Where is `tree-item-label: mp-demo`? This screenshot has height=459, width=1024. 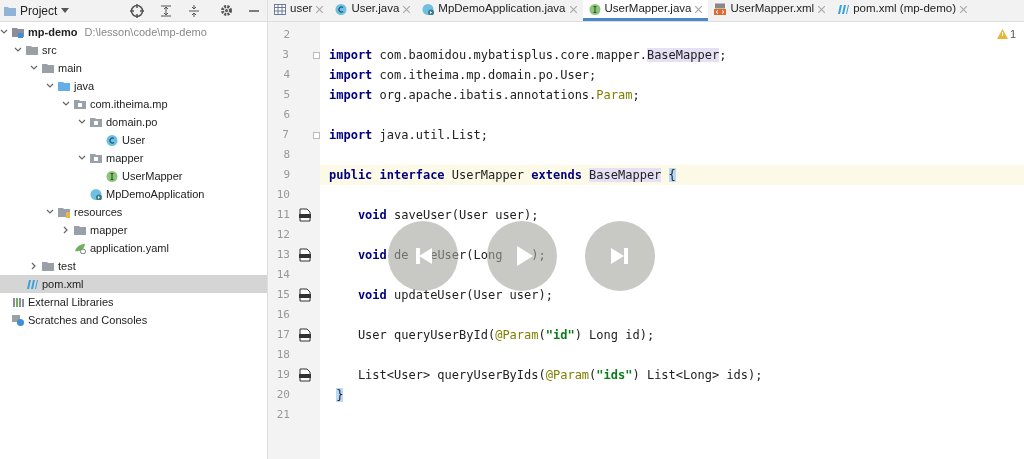
tree-item-label: mp-demo is located at coordinates (53, 32).